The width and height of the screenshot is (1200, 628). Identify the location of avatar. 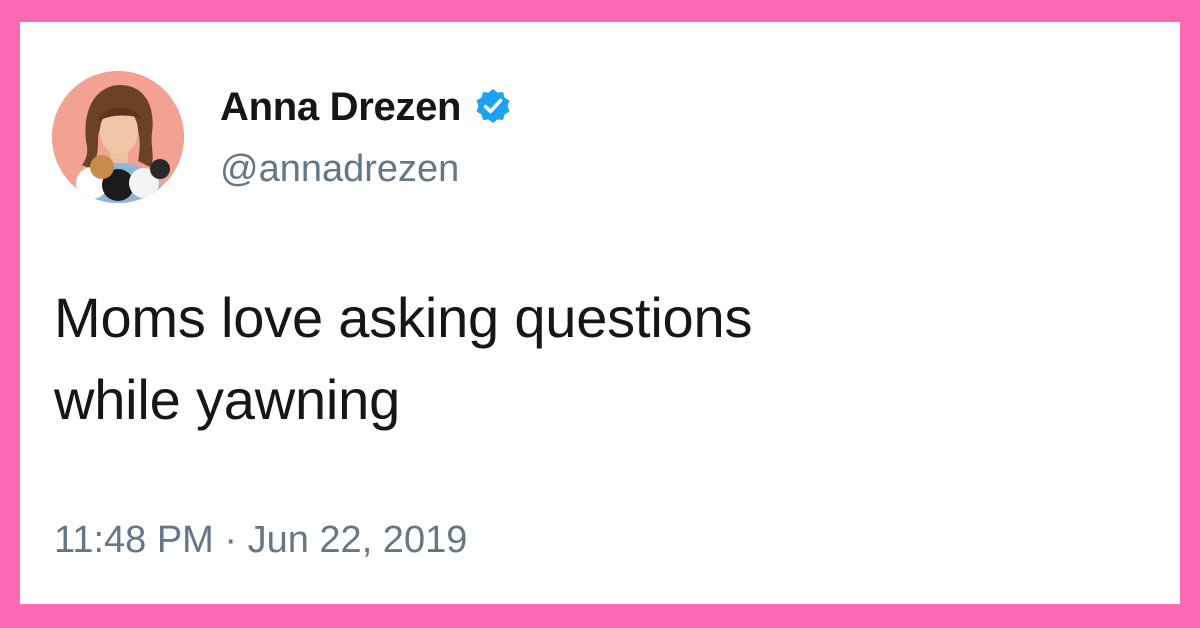
(118, 137).